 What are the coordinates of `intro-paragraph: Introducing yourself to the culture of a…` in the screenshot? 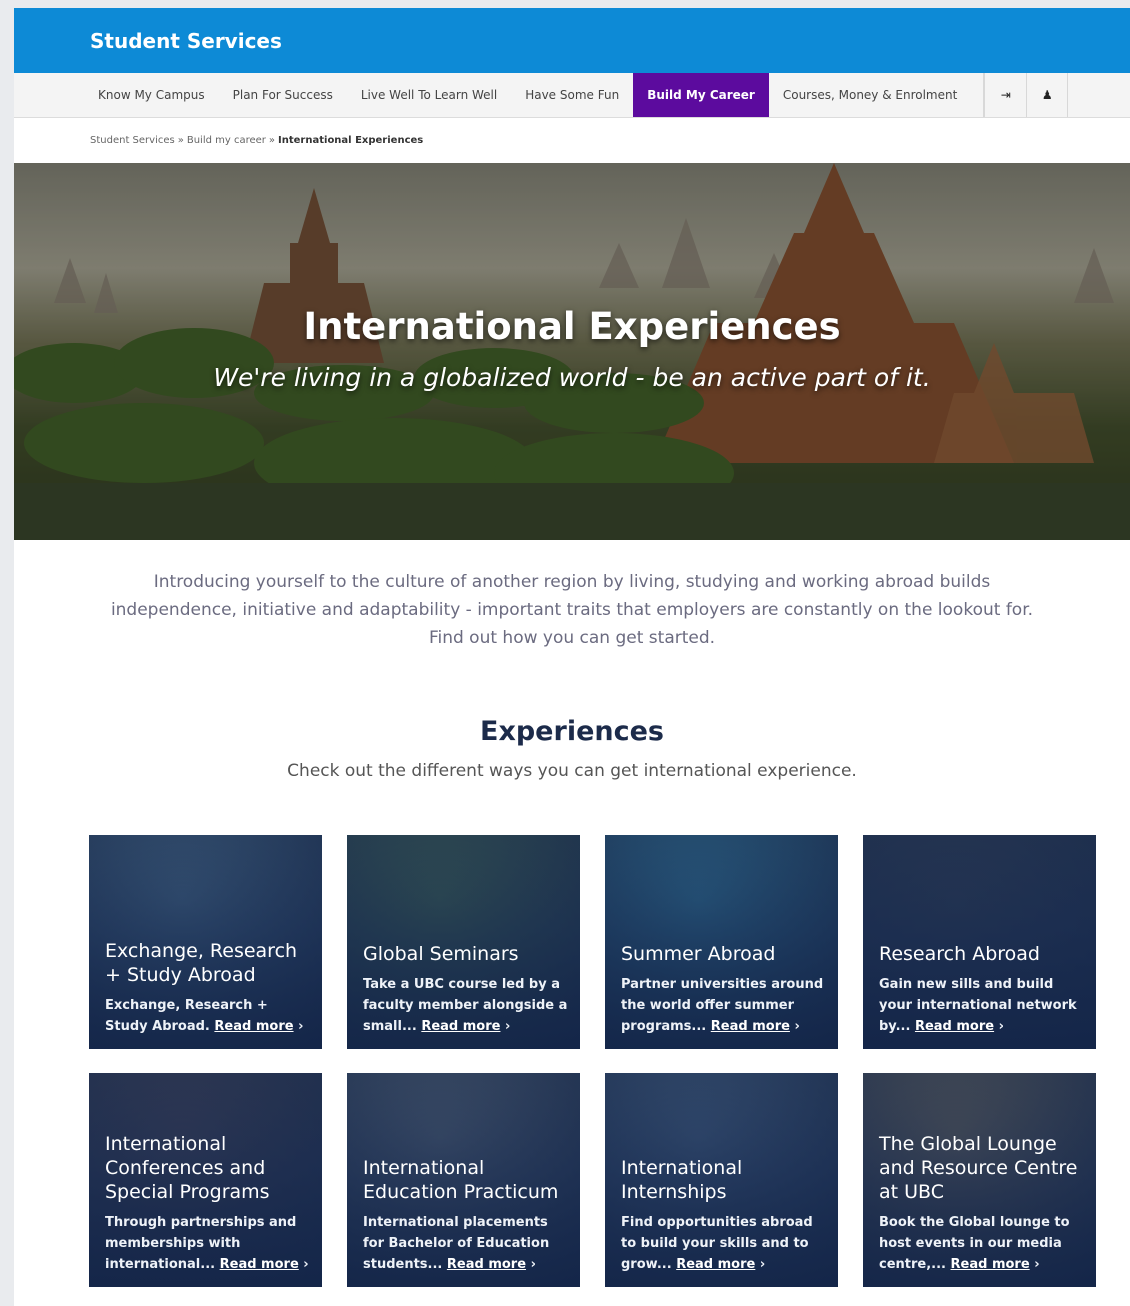 It's located at (572, 610).